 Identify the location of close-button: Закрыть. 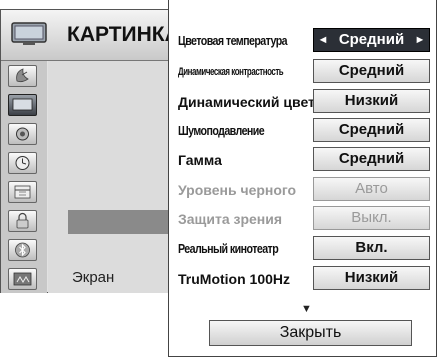
(310, 333).